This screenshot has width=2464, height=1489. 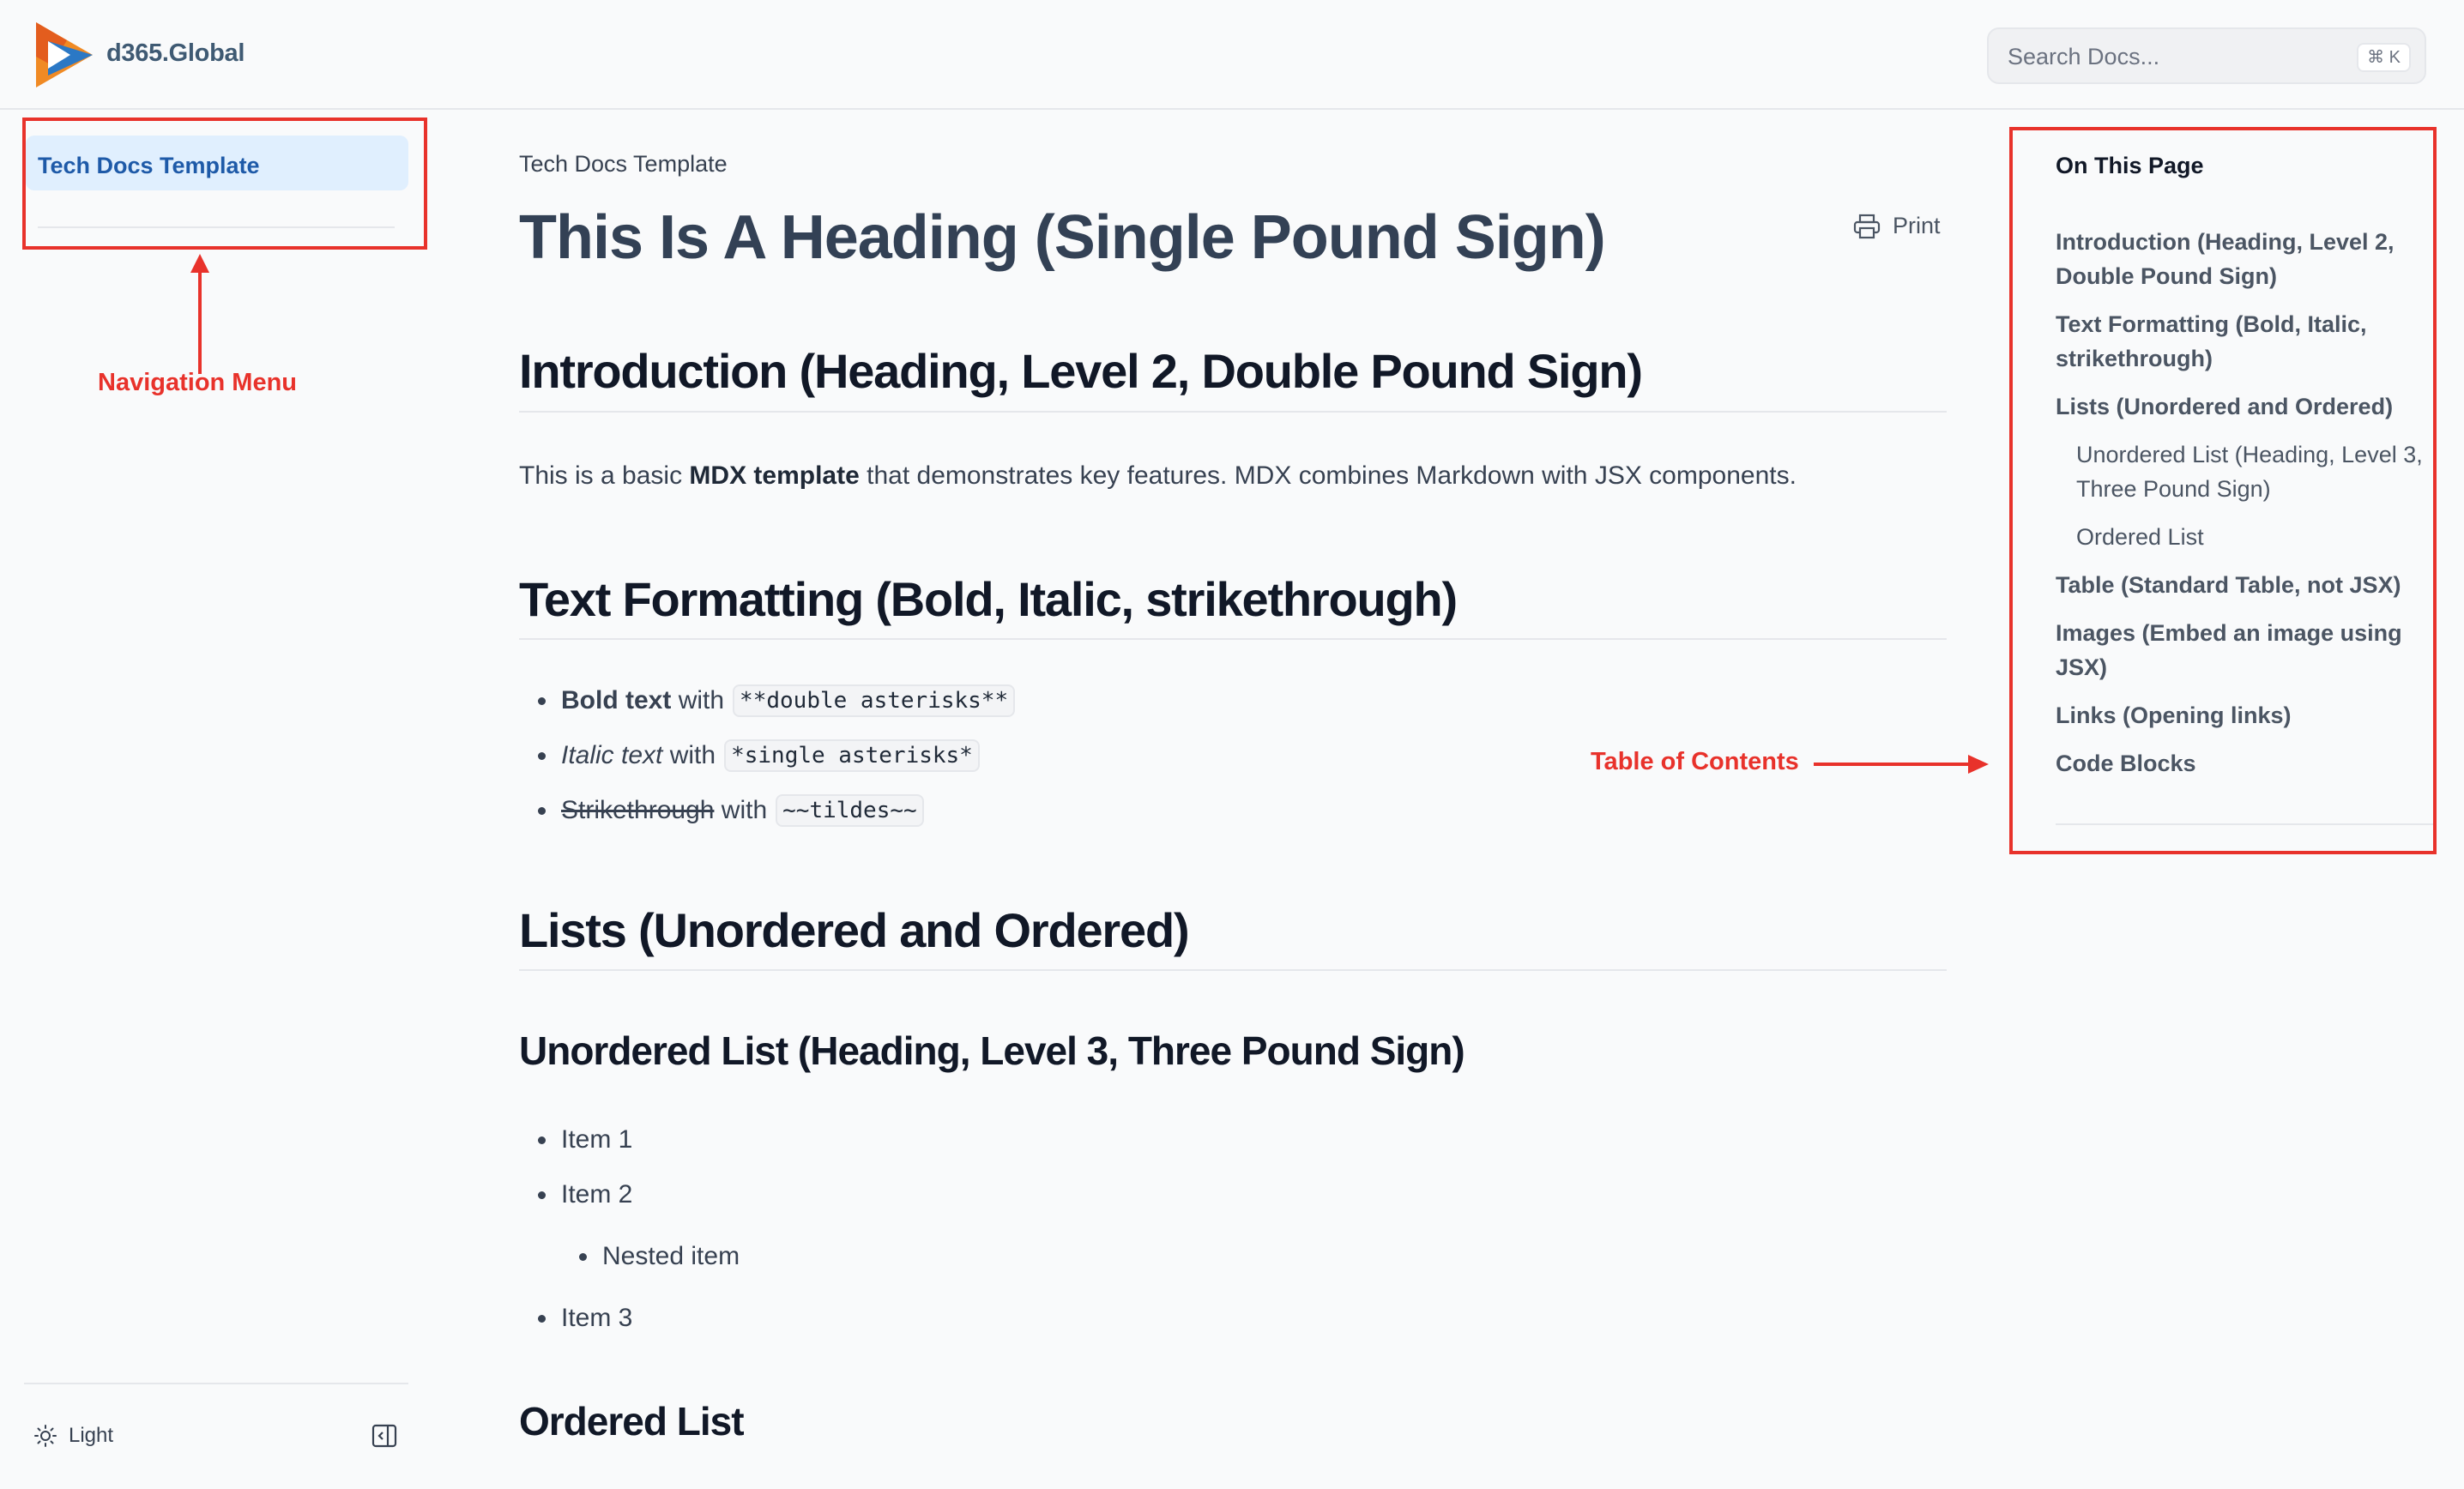 What do you see at coordinates (199, 314) in the screenshot?
I see `navigation-arrow` at bounding box center [199, 314].